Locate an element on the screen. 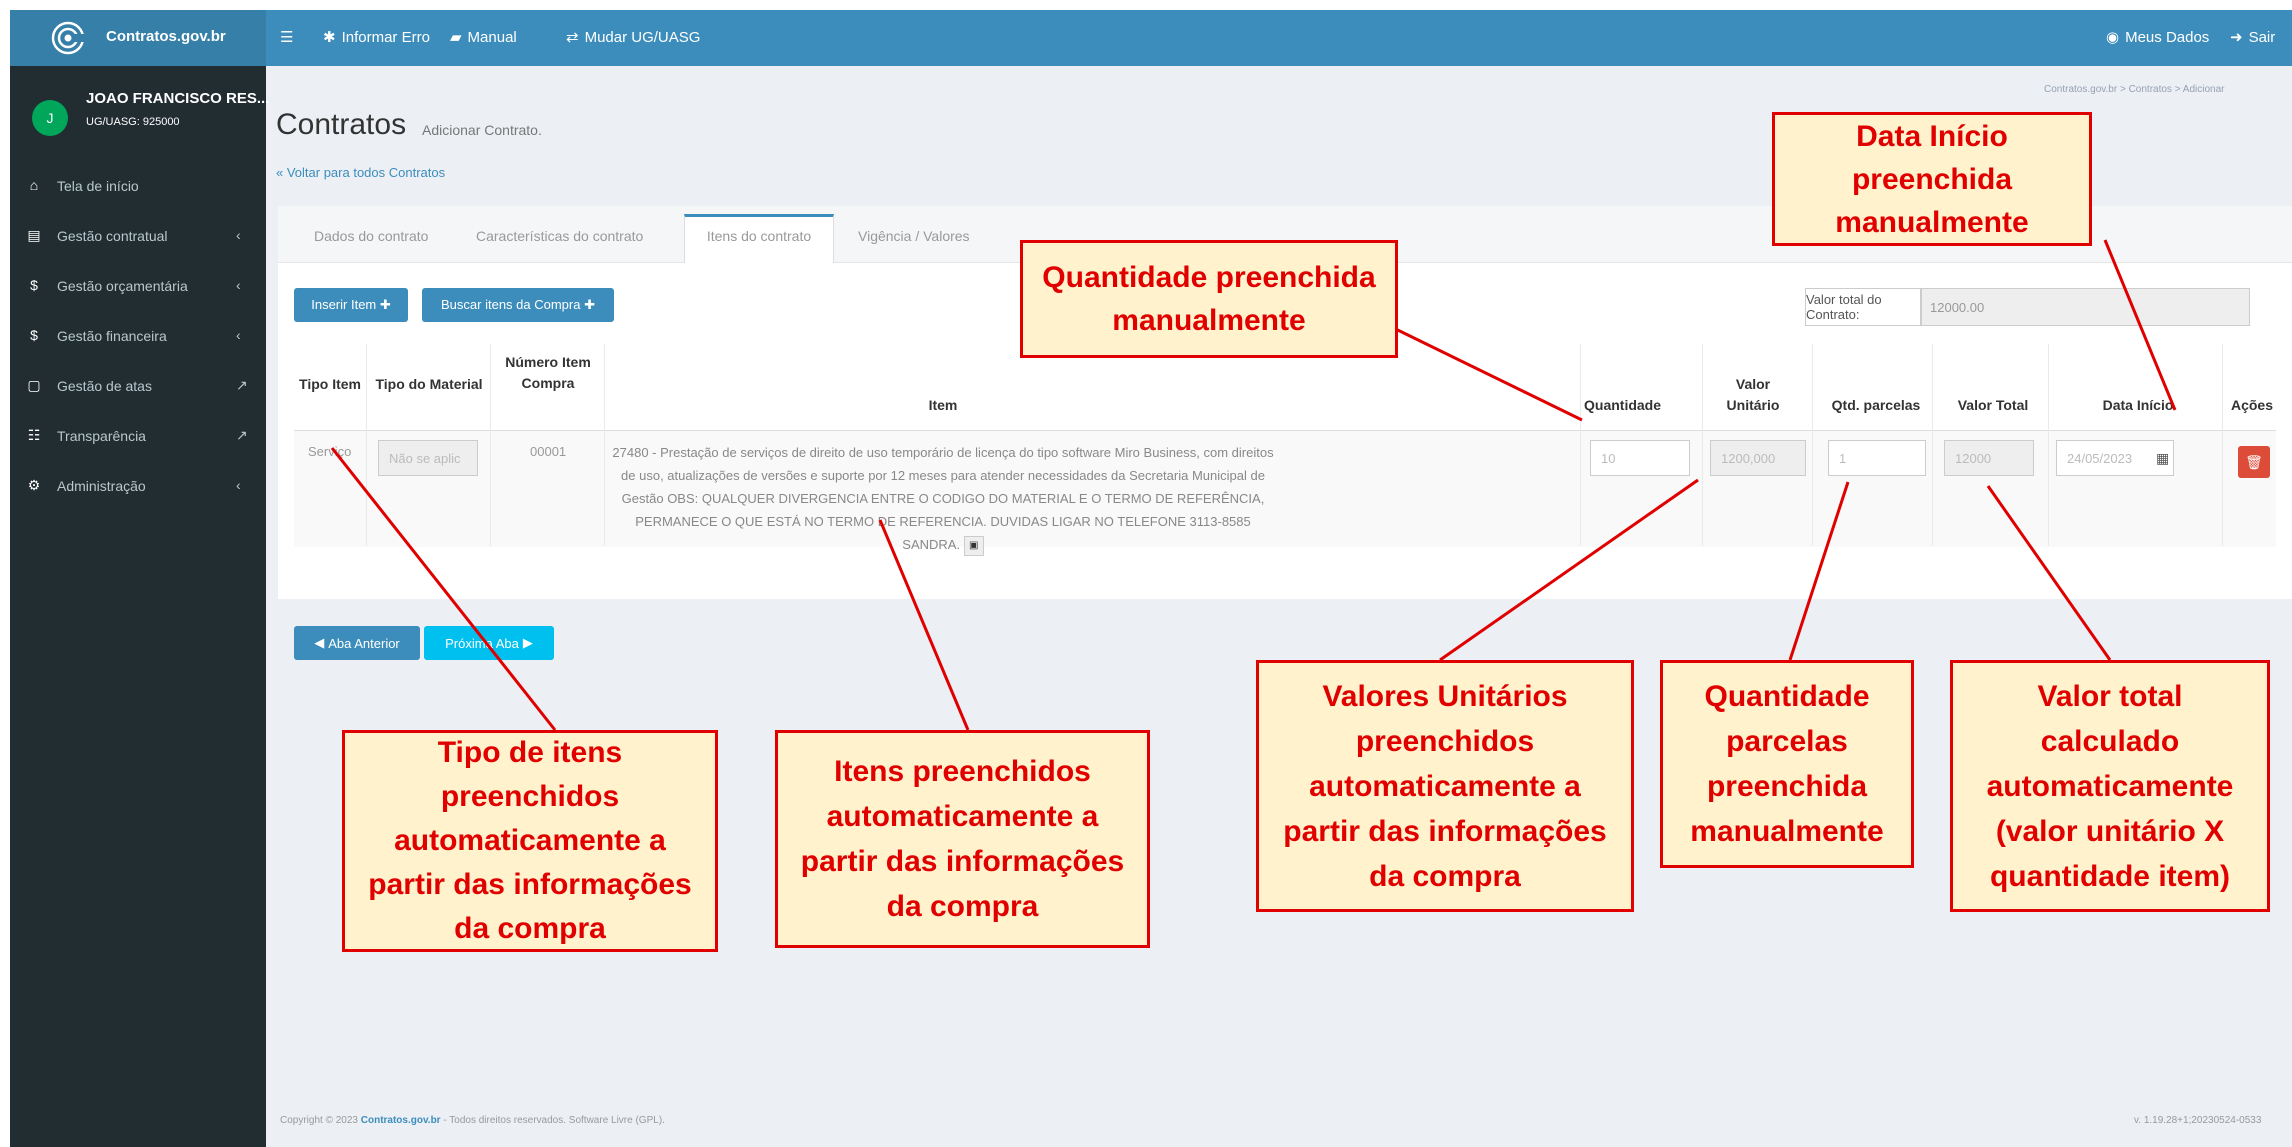  callout-line: Valor total is located at coordinates (2110, 696).